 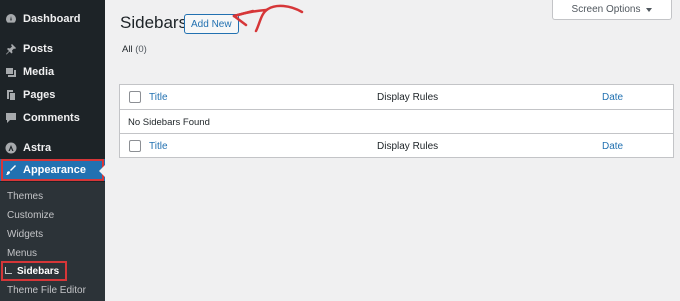 What do you see at coordinates (612, 146) in the screenshot?
I see `column-date-footer: Date` at bounding box center [612, 146].